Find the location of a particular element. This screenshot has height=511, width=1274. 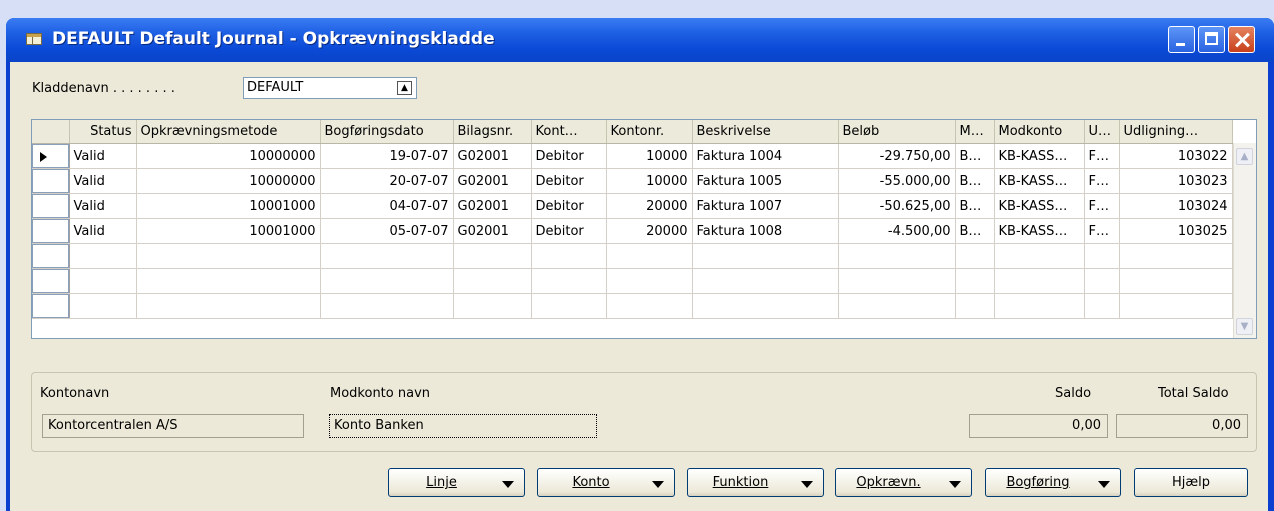

cell-description: Faktura 1007 is located at coordinates (765, 206).